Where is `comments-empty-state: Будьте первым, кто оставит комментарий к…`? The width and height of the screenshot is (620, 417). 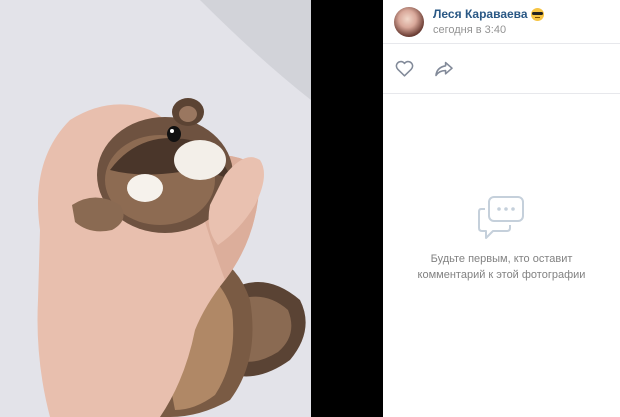
comments-empty-state: Будьте первым, кто оставит комментарий к… is located at coordinates (501, 239).